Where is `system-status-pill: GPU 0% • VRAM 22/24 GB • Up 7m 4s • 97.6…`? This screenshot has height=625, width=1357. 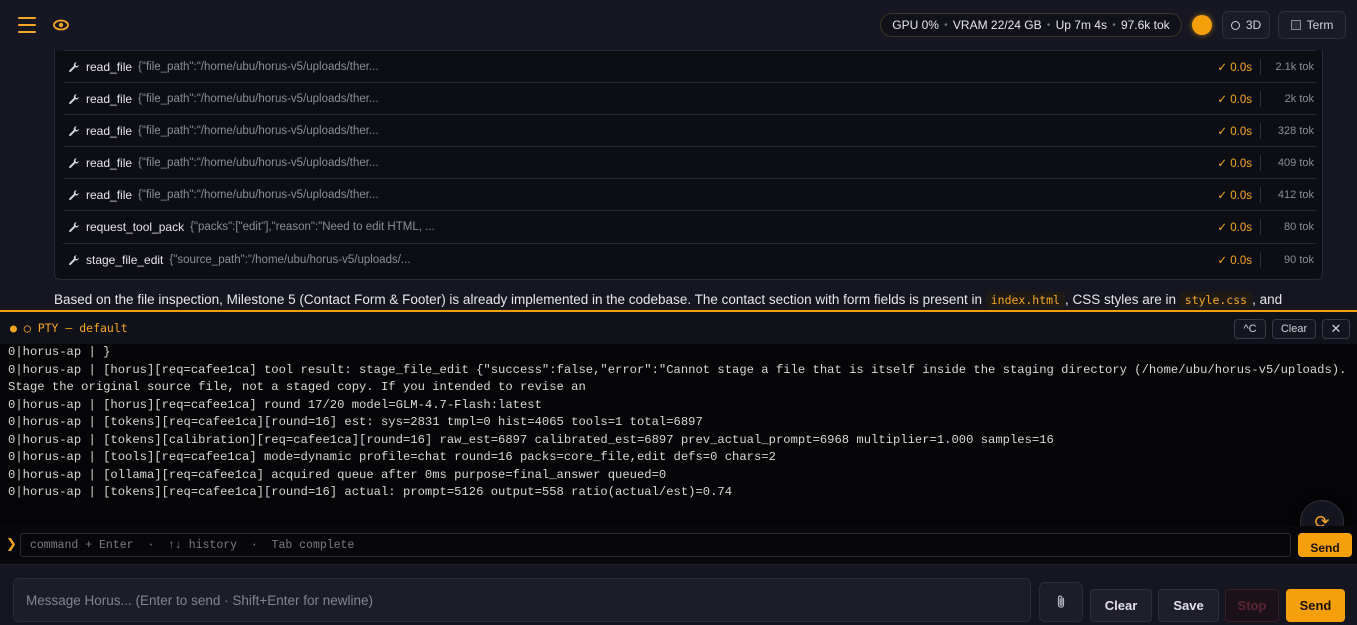 system-status-pill: GPU 0% • VRAM 22/24 GB • Up 7m 4s • 97.6… is located at coordinates (1031, 25).